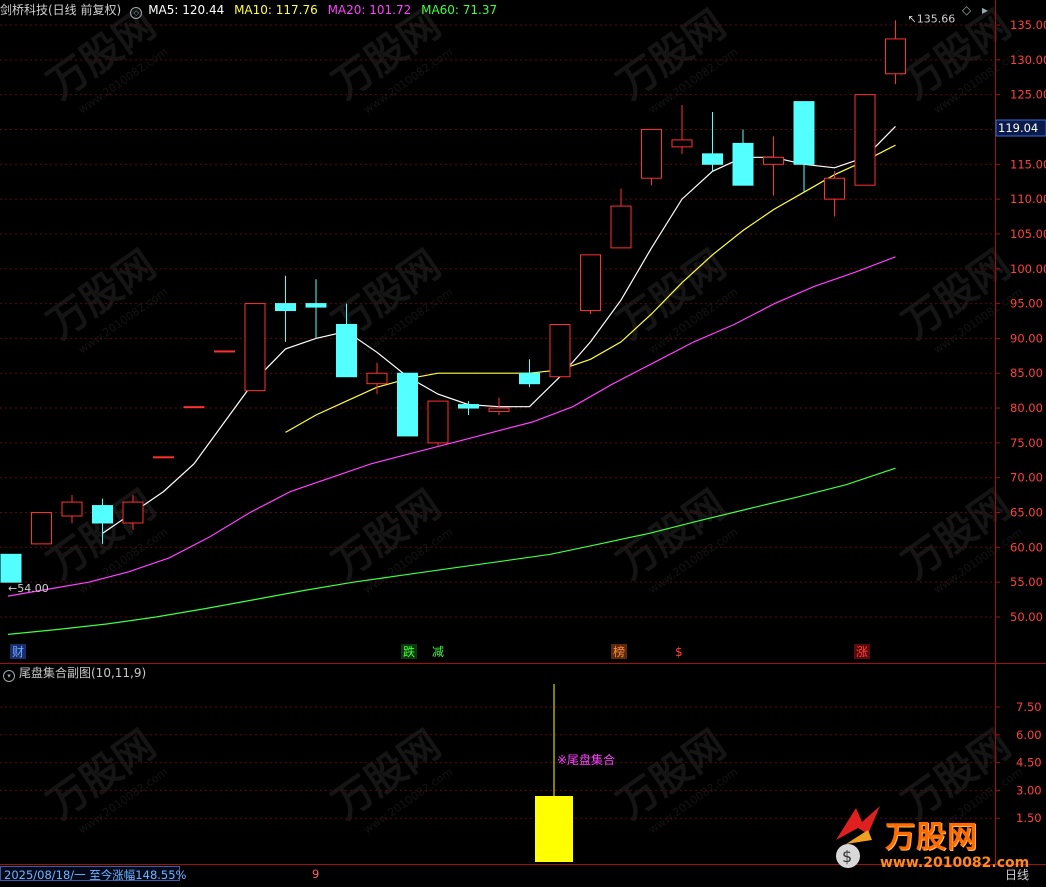  What do you see at coordinates (1018, 128) in the screenshot?
I see `current-price-value: 119.04` at bounding box center [1018, 128].